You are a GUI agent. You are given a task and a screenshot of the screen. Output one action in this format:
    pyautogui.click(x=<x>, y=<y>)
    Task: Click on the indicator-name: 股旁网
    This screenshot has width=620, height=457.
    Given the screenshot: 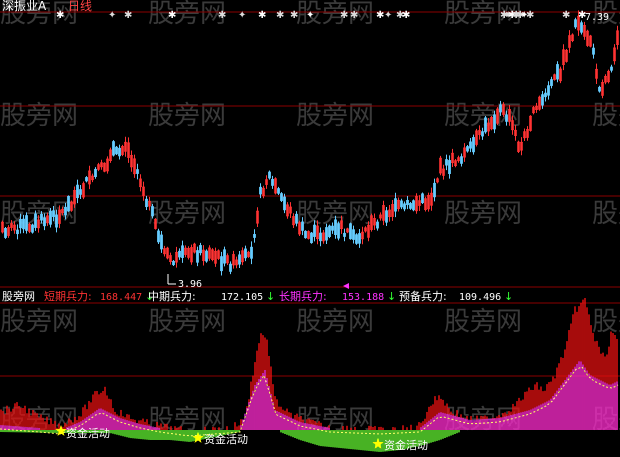 What is the action you would take?
    pyautogui.click(x=18, y=296)
    